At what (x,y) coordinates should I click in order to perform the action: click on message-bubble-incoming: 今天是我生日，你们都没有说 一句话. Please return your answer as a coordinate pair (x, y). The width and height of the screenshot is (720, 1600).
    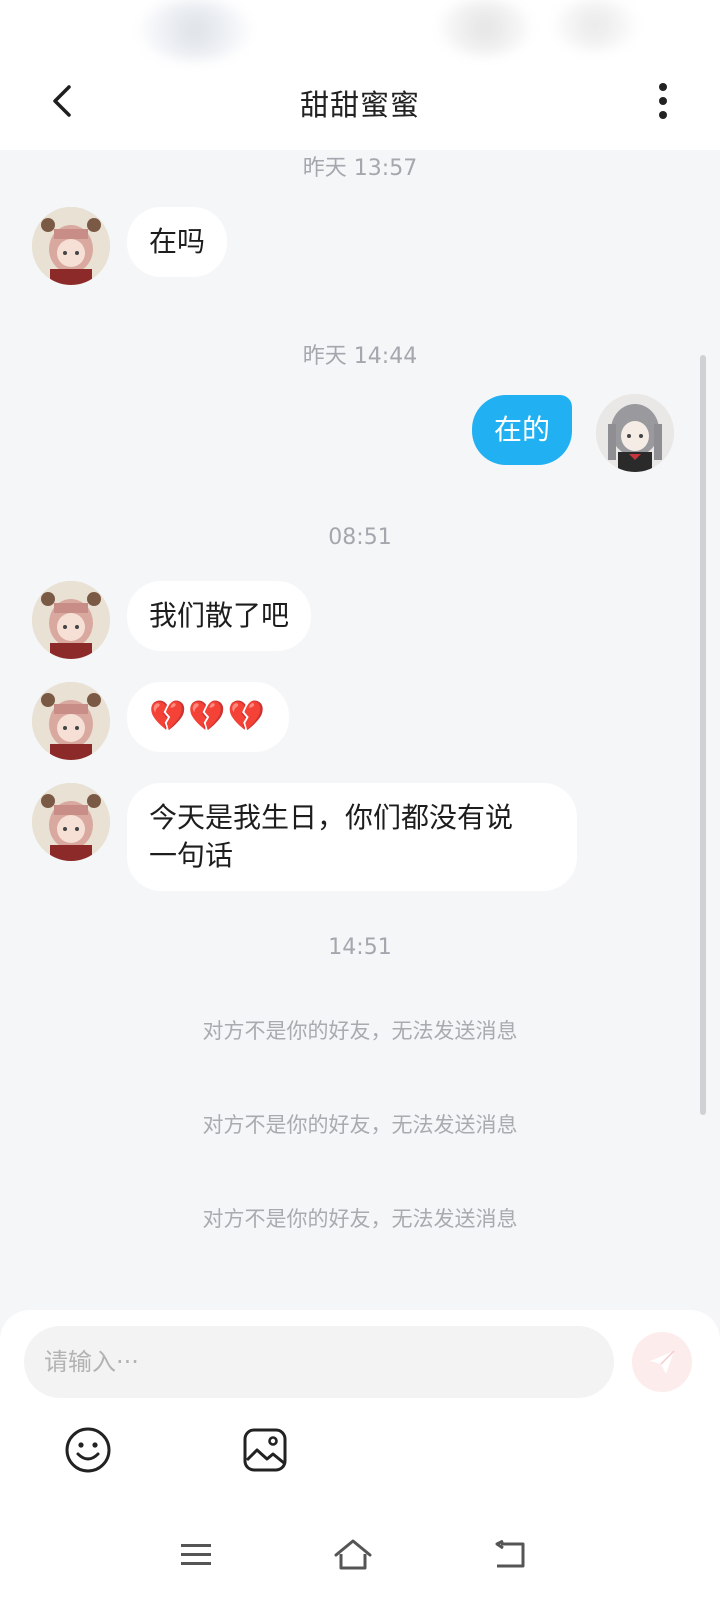
    Looking at the image, I should click on (352, 837).